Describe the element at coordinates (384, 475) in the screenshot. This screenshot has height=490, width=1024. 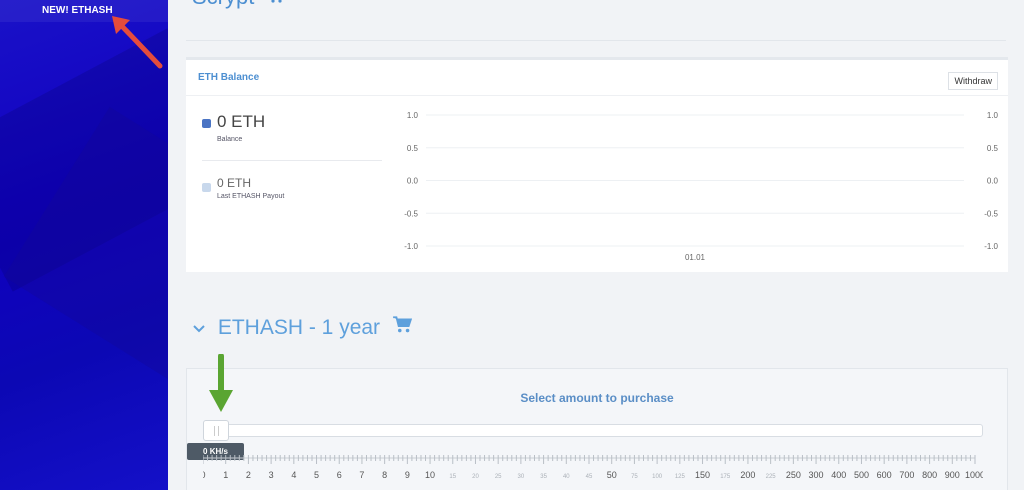
I see `scale-label: 8` at that location.